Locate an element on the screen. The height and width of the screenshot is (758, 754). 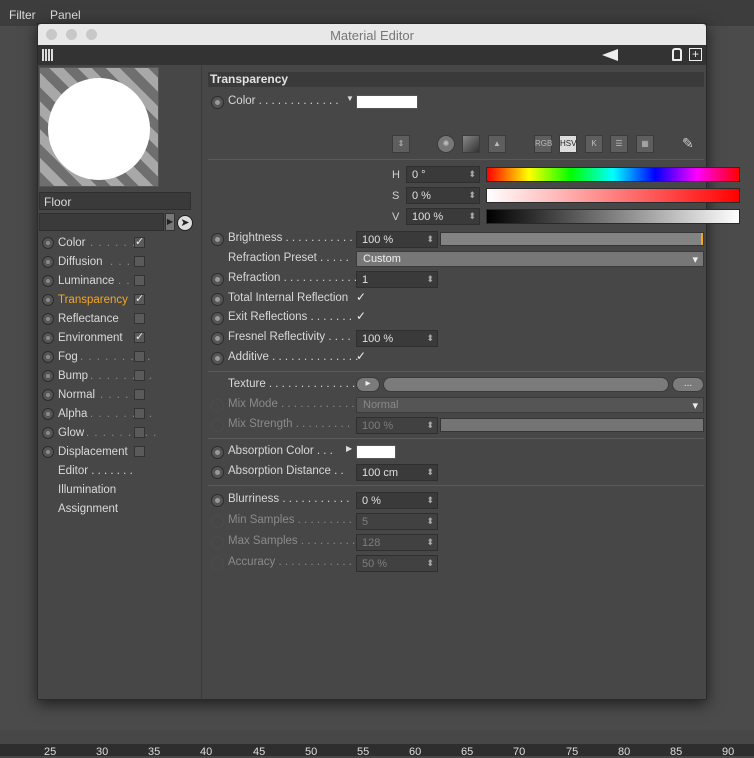
swatches-icon: ▦ is located at coordinates (645, 144).